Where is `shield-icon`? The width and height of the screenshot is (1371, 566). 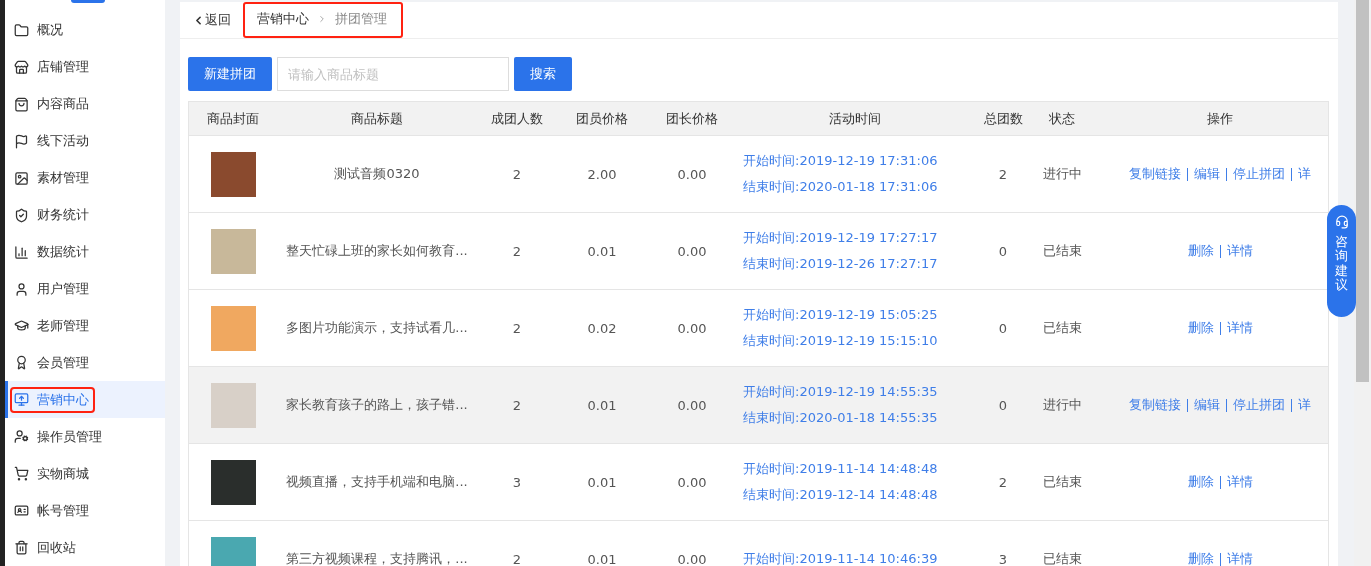 shield-icon is located at coordinates (21, 215).